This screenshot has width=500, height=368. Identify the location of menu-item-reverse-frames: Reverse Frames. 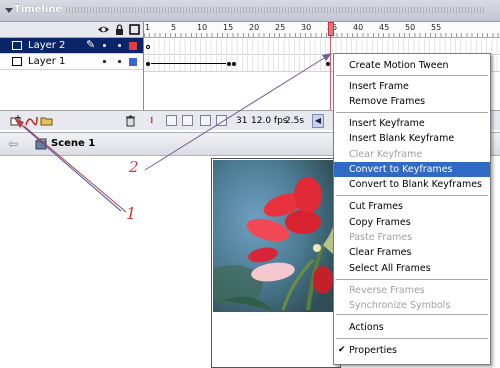
(412, 290).